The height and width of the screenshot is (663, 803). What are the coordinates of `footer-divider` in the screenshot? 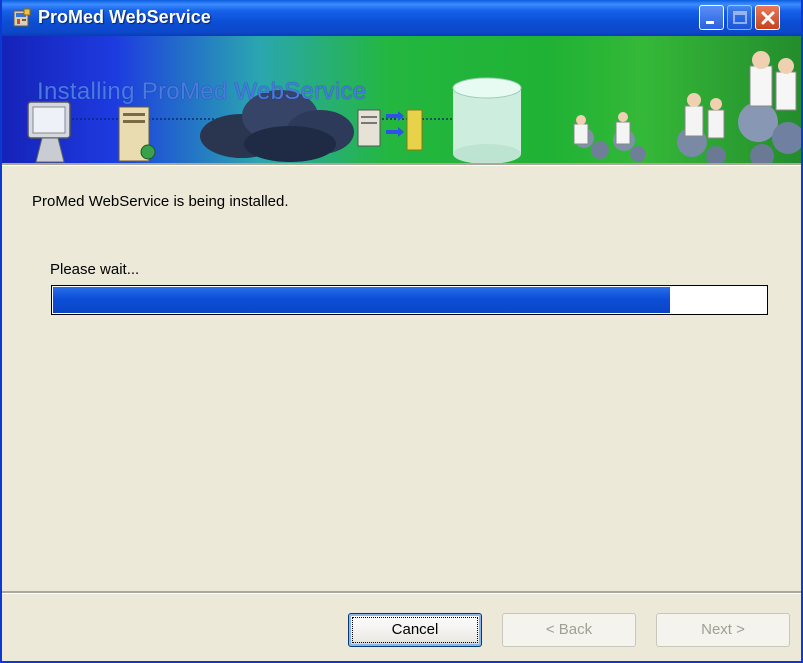 It's located at (401, 592).